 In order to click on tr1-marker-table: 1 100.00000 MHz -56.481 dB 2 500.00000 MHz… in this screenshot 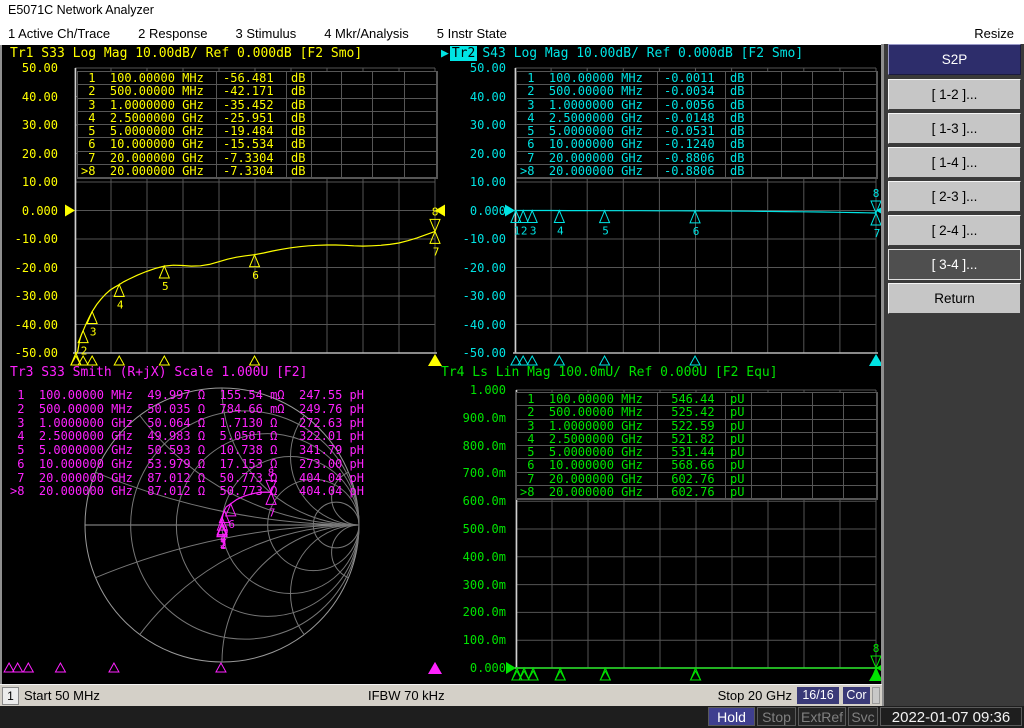, I will do `click(257, 125)`.